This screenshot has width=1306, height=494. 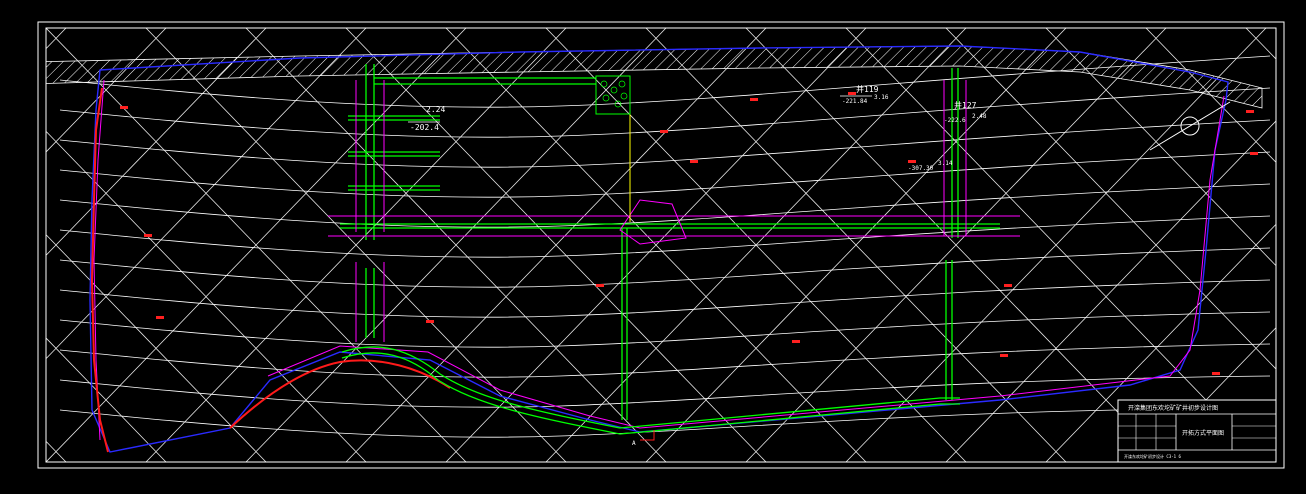 What do you see at coordinates (654, 77) in the screenshot?
I see `protection-pillar-hatched-zone` at bounding box center [654, 77].